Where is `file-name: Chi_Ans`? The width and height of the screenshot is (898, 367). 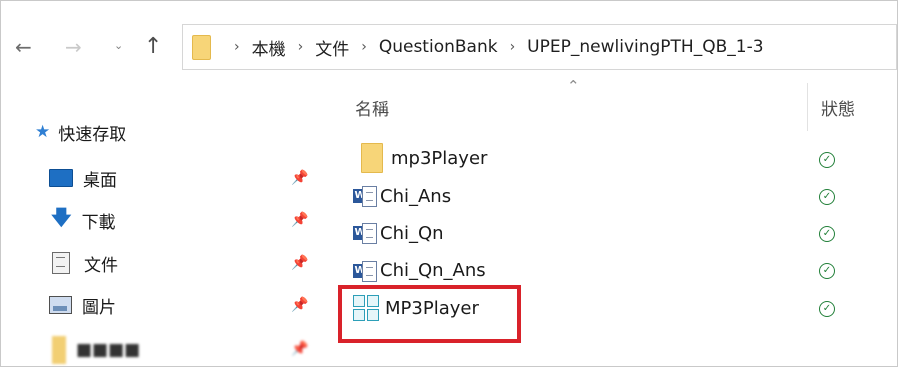
file-name: Chi_Ans is located at coordinates (416, 196).